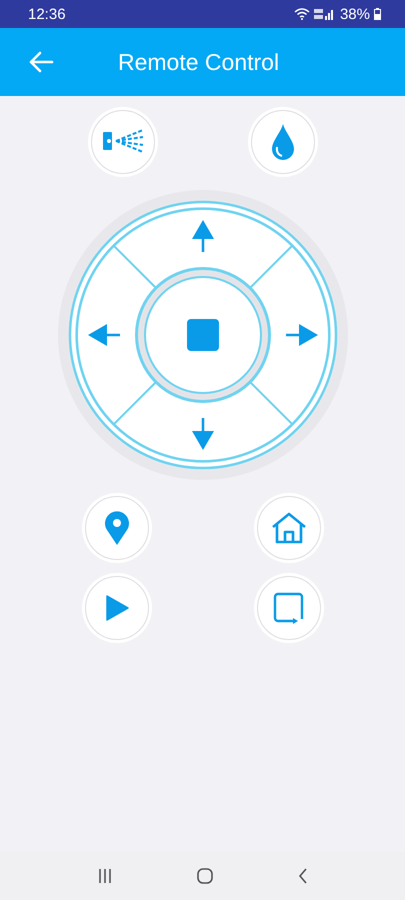 The width and height of the screenshot is (405, 900). What do you see at coordinates (325, 14) in the screenshot?
I see `signal-icon` at bounding box center [325, 14].